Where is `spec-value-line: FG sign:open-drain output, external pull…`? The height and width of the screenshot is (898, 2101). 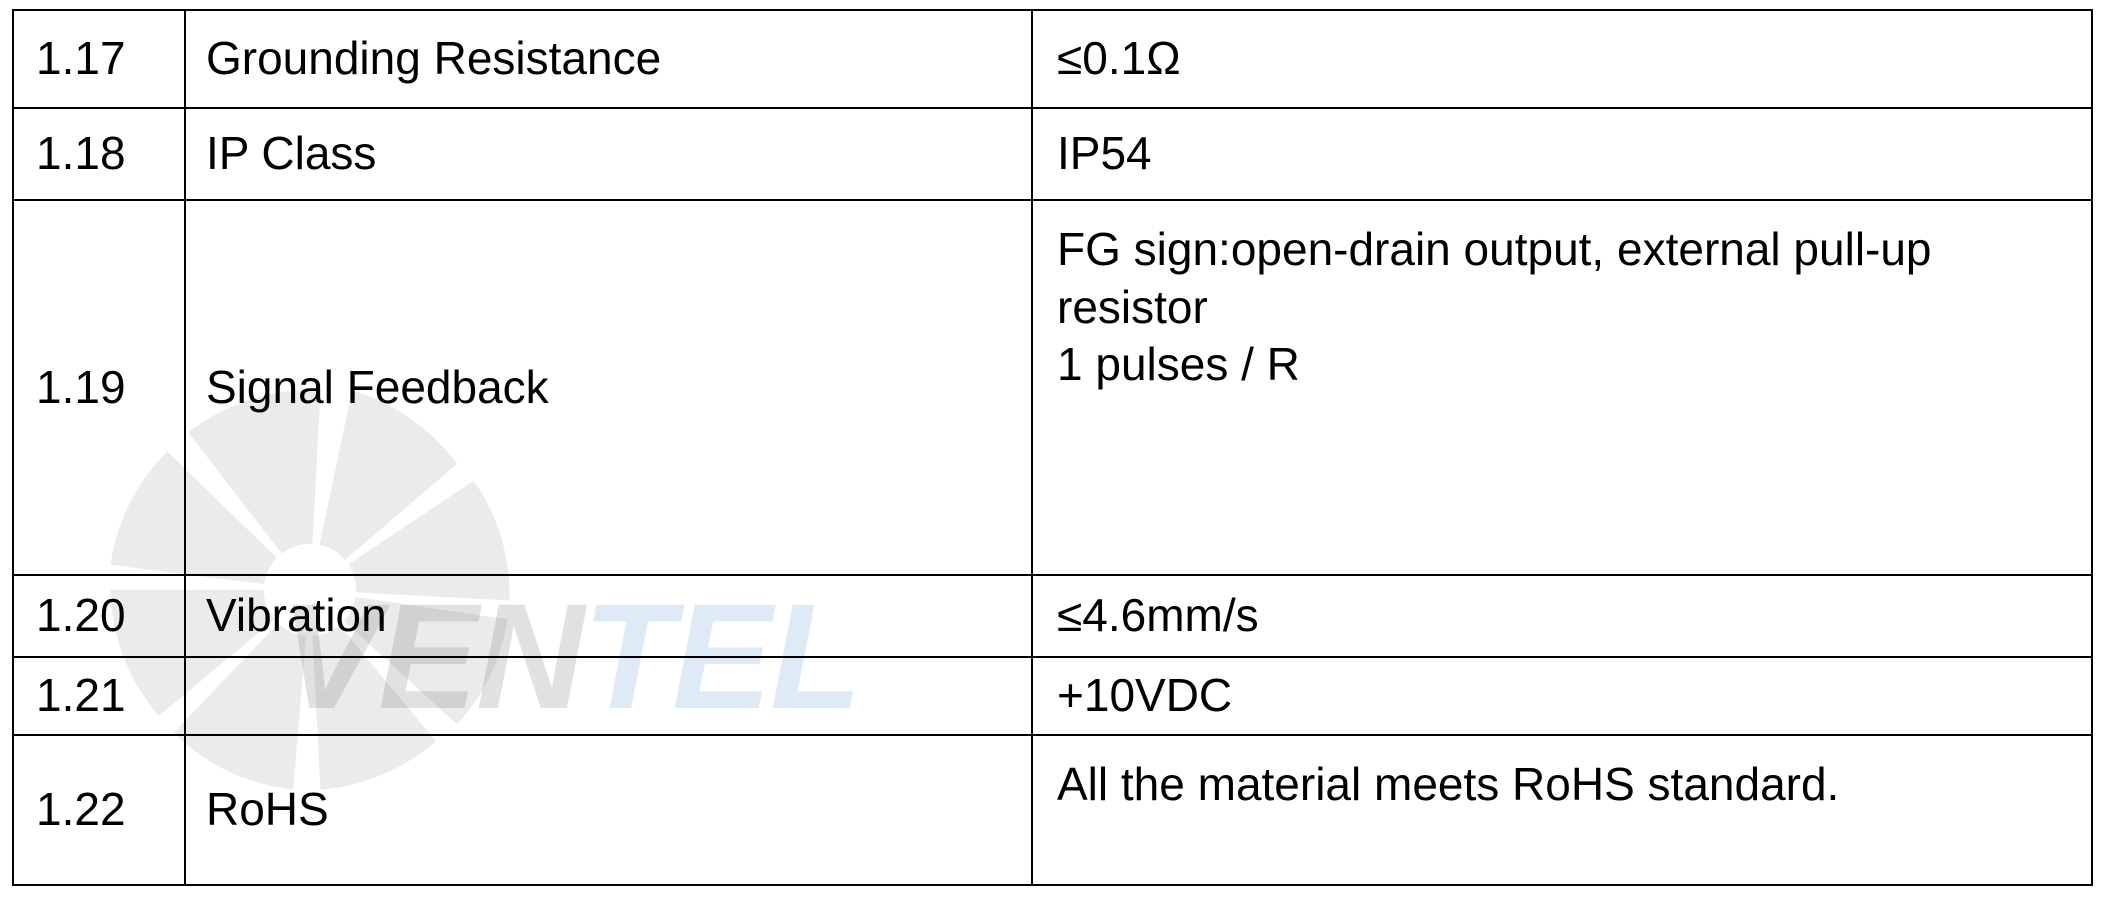
spec-value-line: FG sign:open-drain output, external pull… is located at coordinates (1494, 249).